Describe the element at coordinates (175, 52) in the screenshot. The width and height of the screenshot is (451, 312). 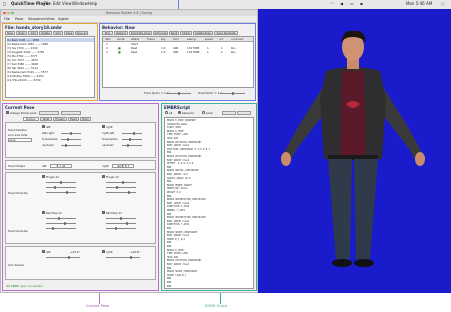
I see `table-cell: 400` at that location.